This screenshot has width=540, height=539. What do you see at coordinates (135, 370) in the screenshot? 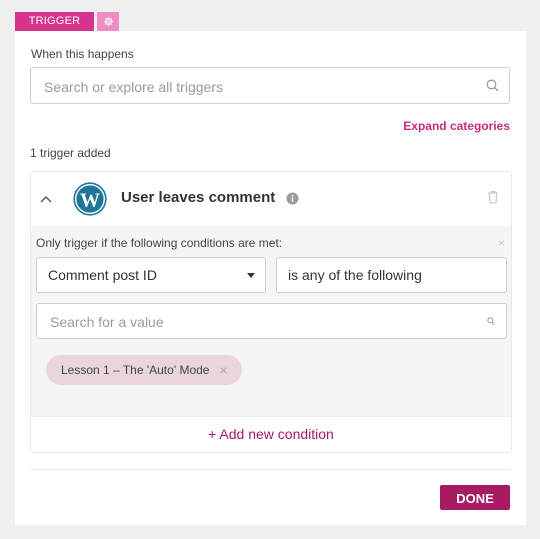
I see `chip-label: Lesson 1 – The 'Auto' Mode` at bounding box center [135, 370].